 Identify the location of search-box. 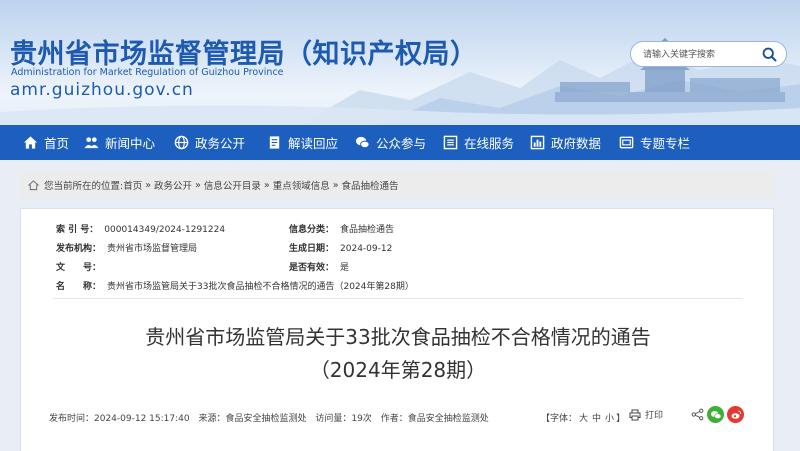
(708, 54).